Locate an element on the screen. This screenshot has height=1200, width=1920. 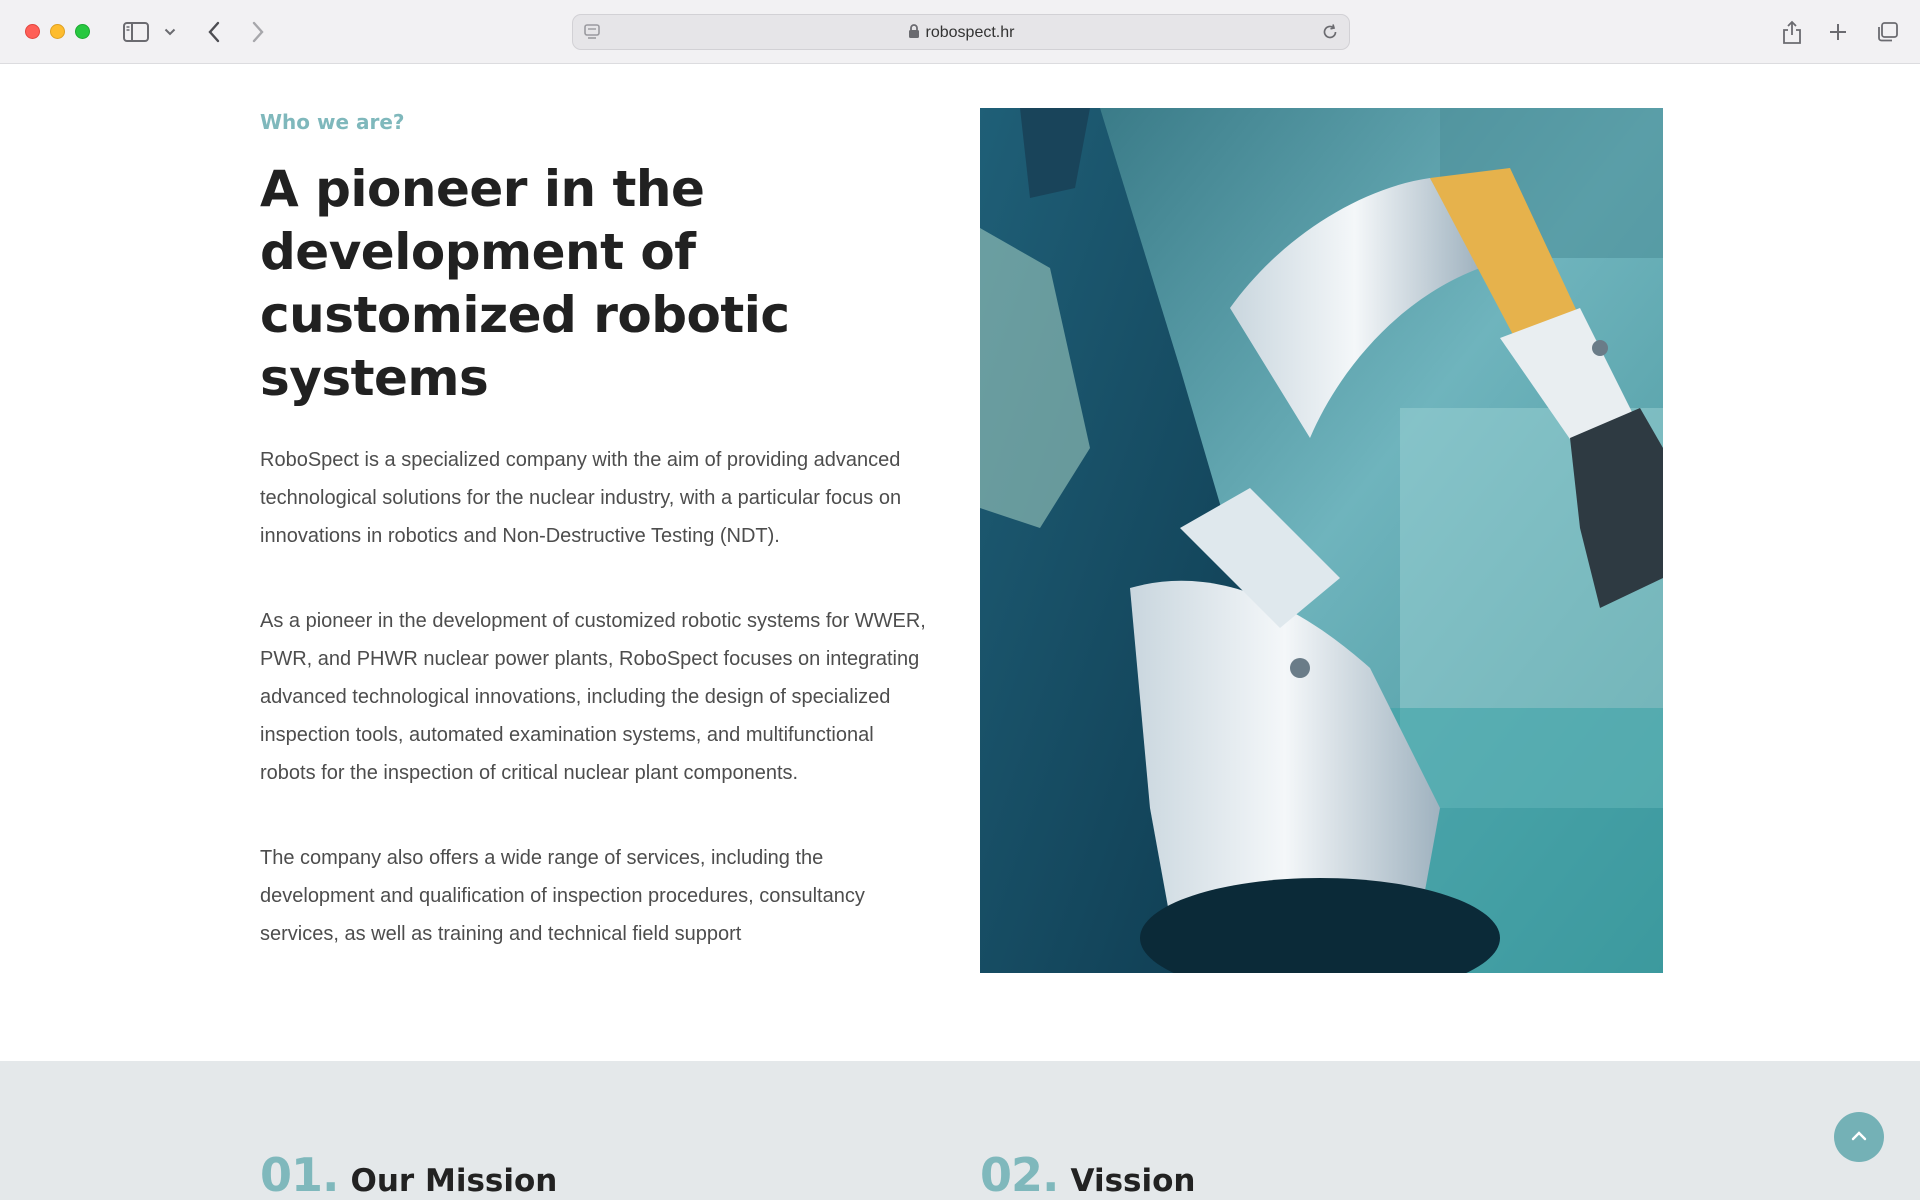
sidebar-toggle-button is located at coordinates (136, 32).